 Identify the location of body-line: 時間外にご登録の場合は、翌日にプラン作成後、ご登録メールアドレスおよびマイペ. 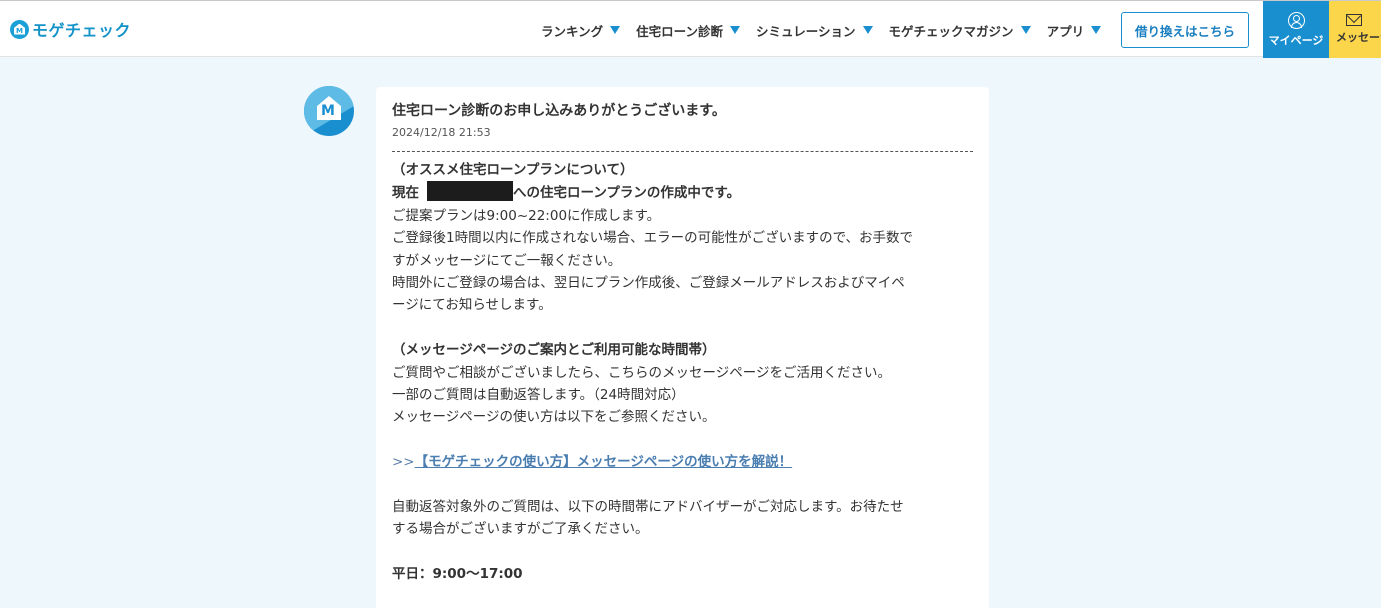
(648, 283).